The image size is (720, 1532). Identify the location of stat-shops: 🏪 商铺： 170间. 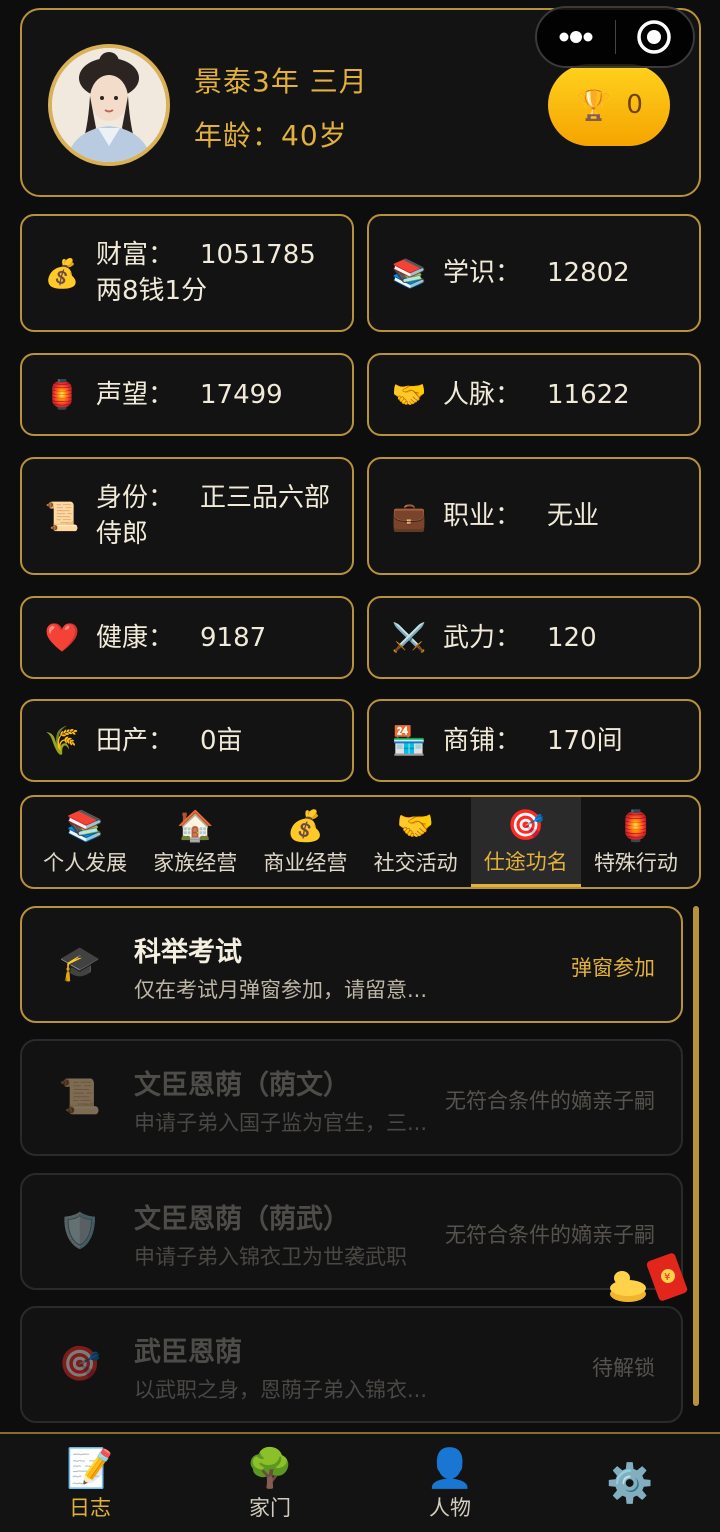
(534, 740).